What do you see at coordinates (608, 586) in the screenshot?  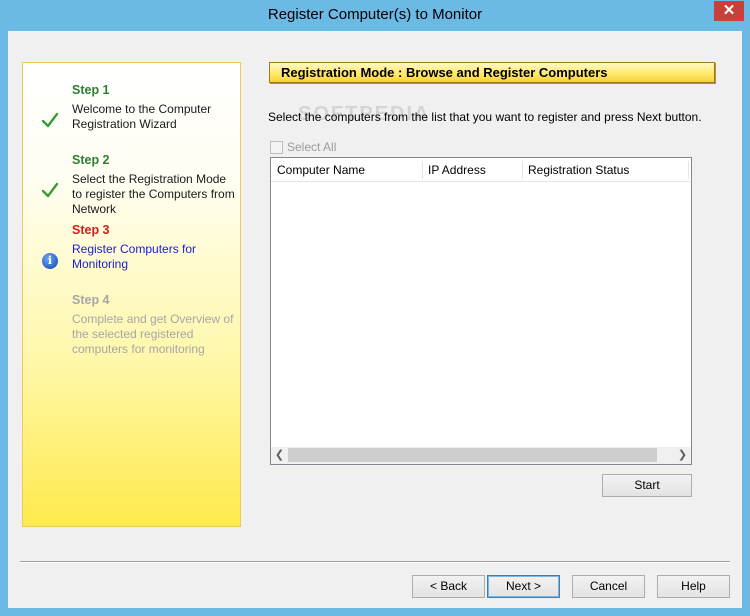 I see `cancel-button: Cancel` at bounding box center [608, 586].